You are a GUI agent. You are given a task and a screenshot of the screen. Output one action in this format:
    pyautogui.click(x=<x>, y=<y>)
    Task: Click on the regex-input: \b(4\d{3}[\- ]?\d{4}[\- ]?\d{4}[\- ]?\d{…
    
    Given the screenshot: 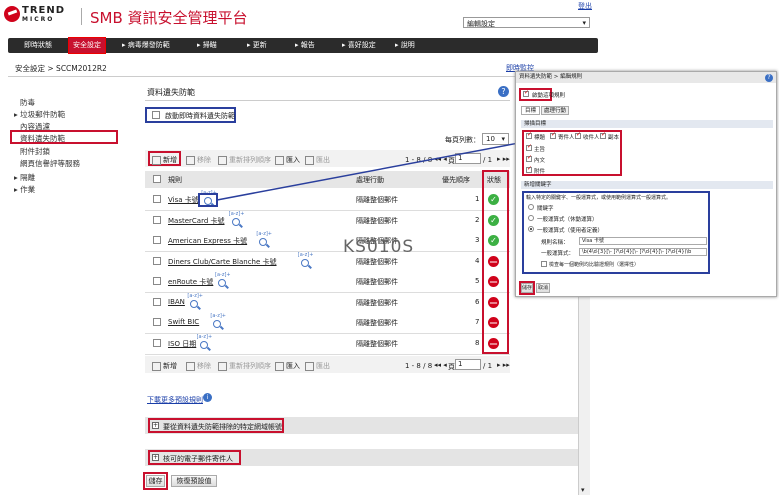 What is the action you would take?
    pyautogui.click(x=643, y=252)
    